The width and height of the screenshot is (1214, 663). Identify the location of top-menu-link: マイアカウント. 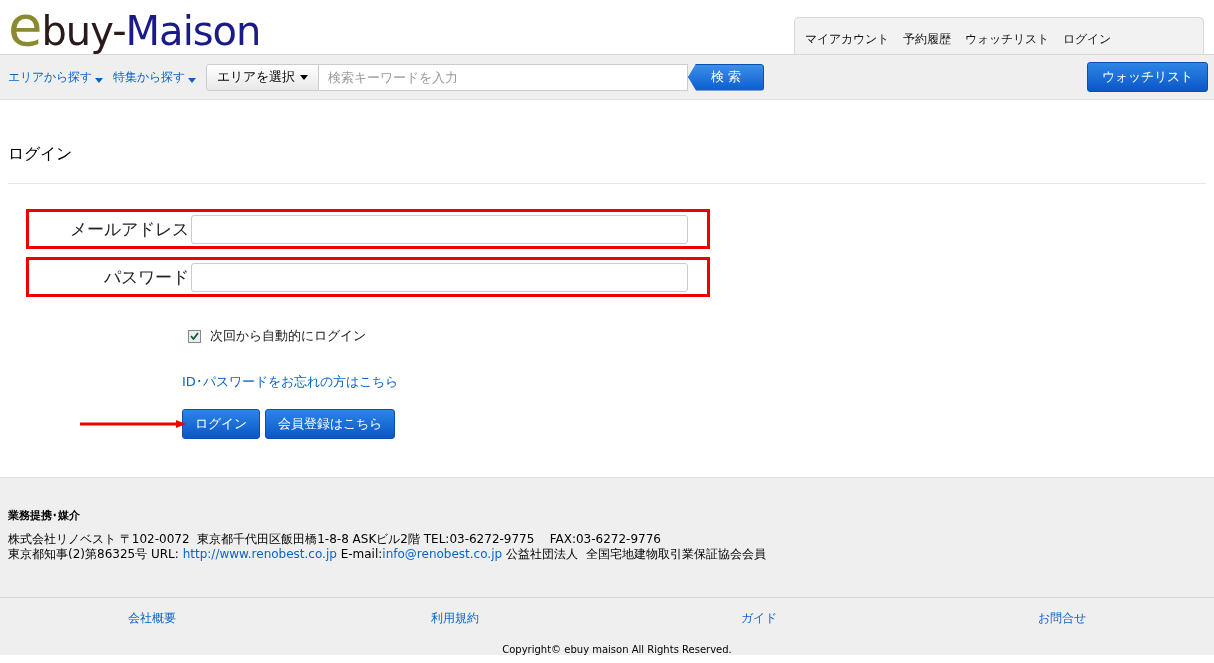
(847, 39).